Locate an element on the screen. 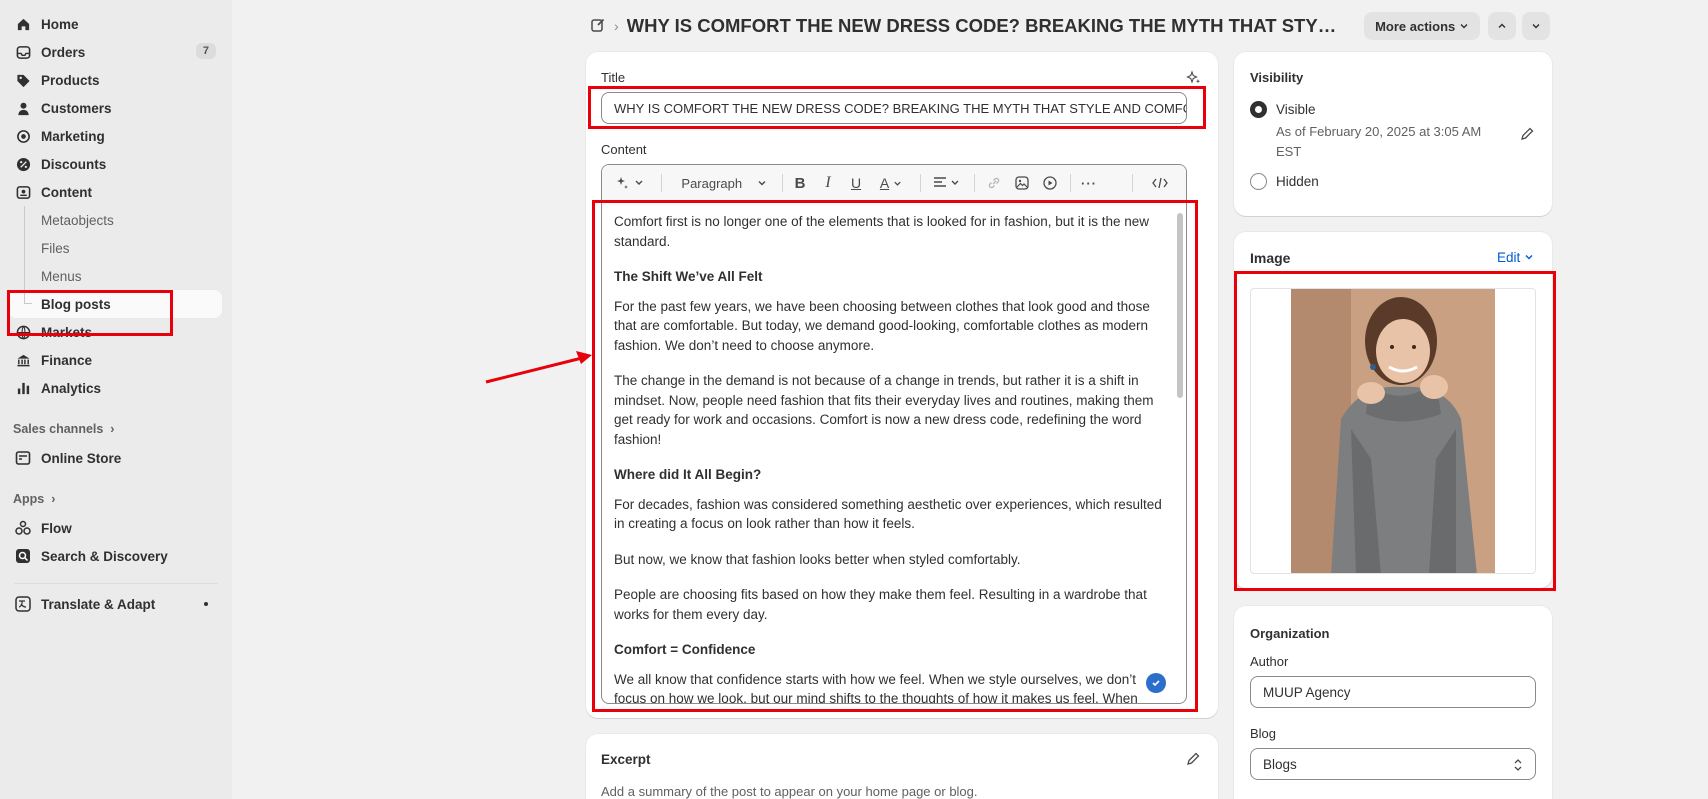  sidebar-subitem-blog-posts: Blog posts is located at coordinates (115, 304).